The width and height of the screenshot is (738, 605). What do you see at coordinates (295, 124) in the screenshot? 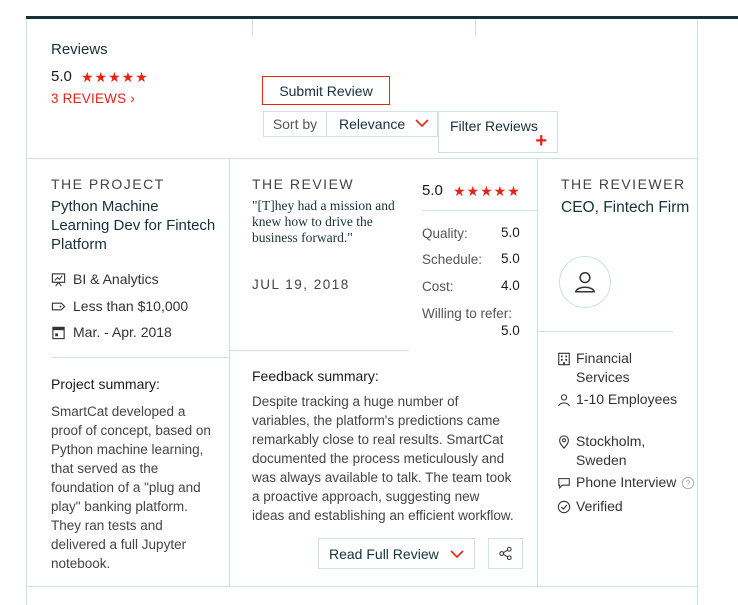
I see `sort-label: Sort by` at bounding box center [295, 124].